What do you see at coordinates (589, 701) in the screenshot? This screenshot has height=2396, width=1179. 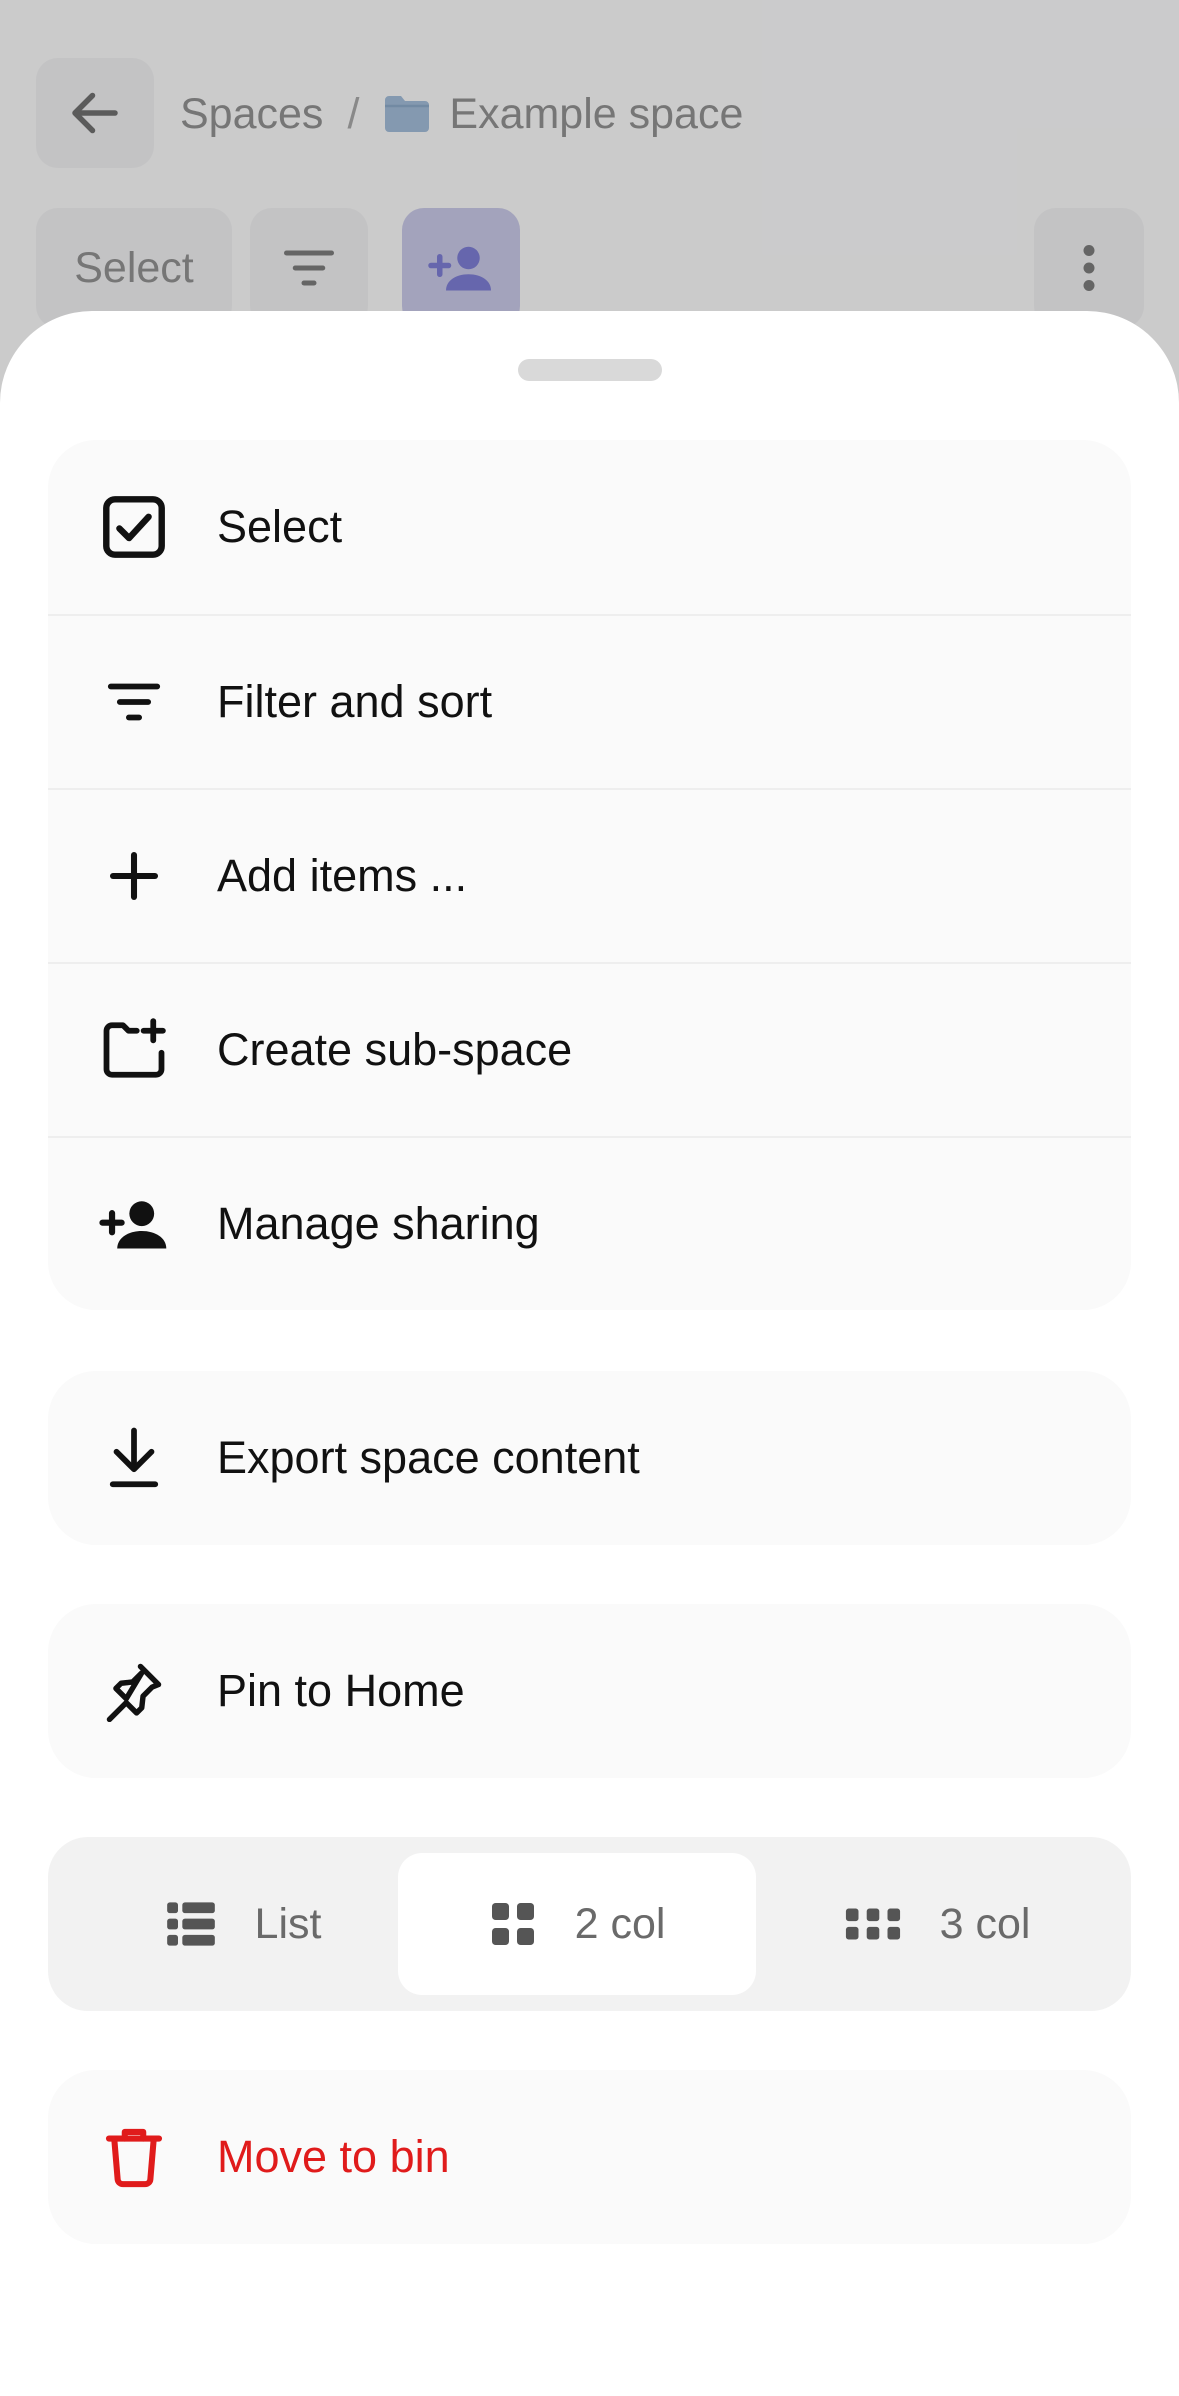 I see `menu-item-filter-and-sort: Filter and sort` at bounding box center [589, 701].